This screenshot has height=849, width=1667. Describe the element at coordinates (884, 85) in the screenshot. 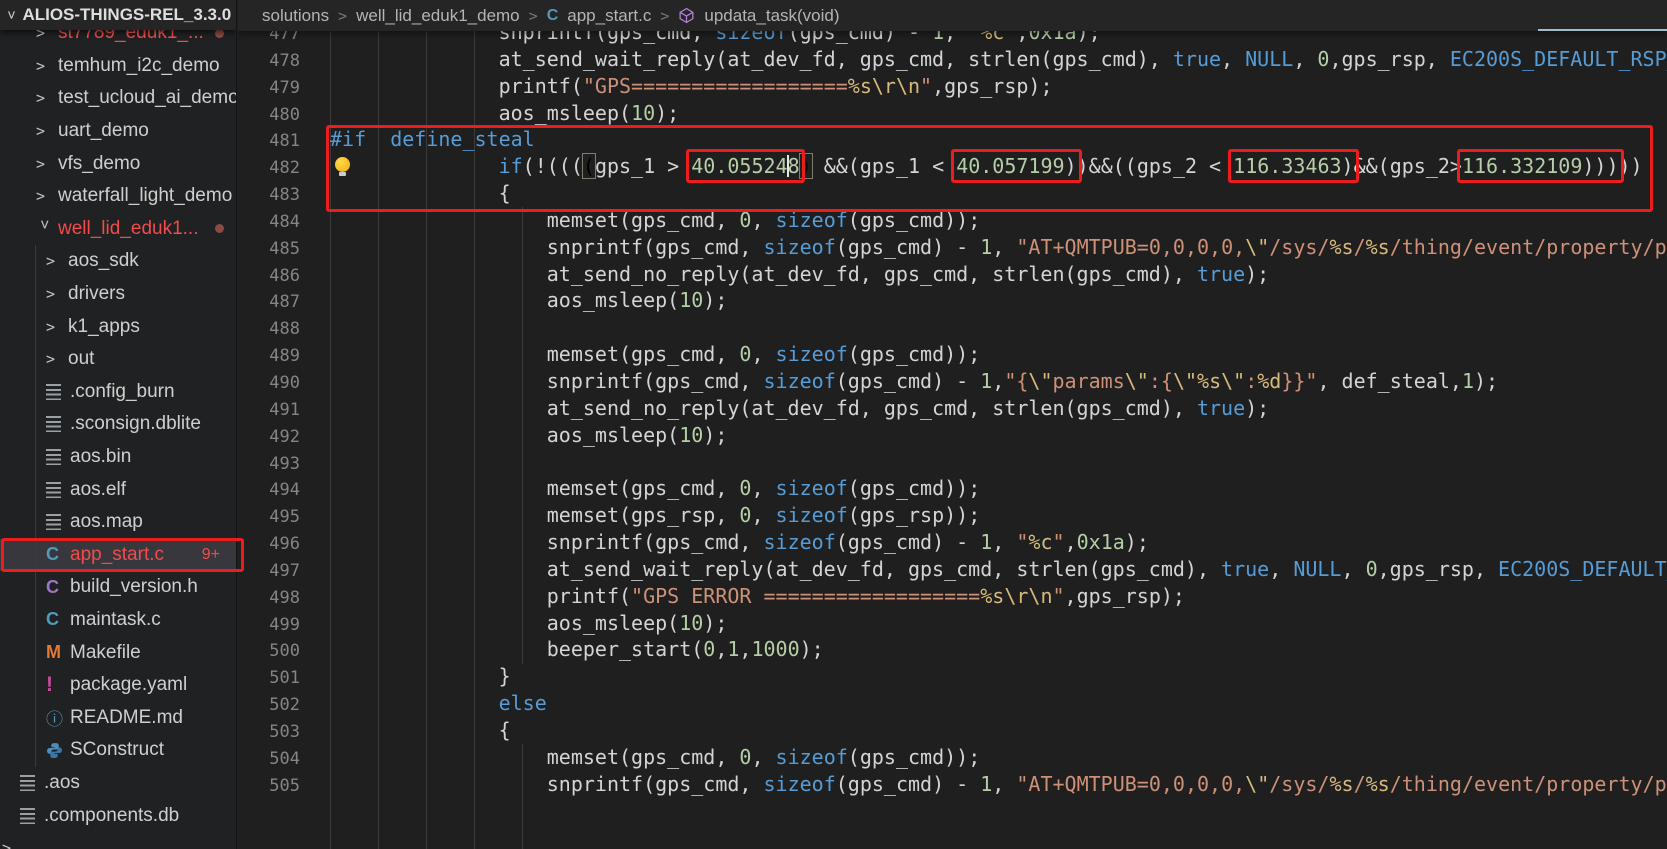

I see `code-token: %s\r\n` at that location.